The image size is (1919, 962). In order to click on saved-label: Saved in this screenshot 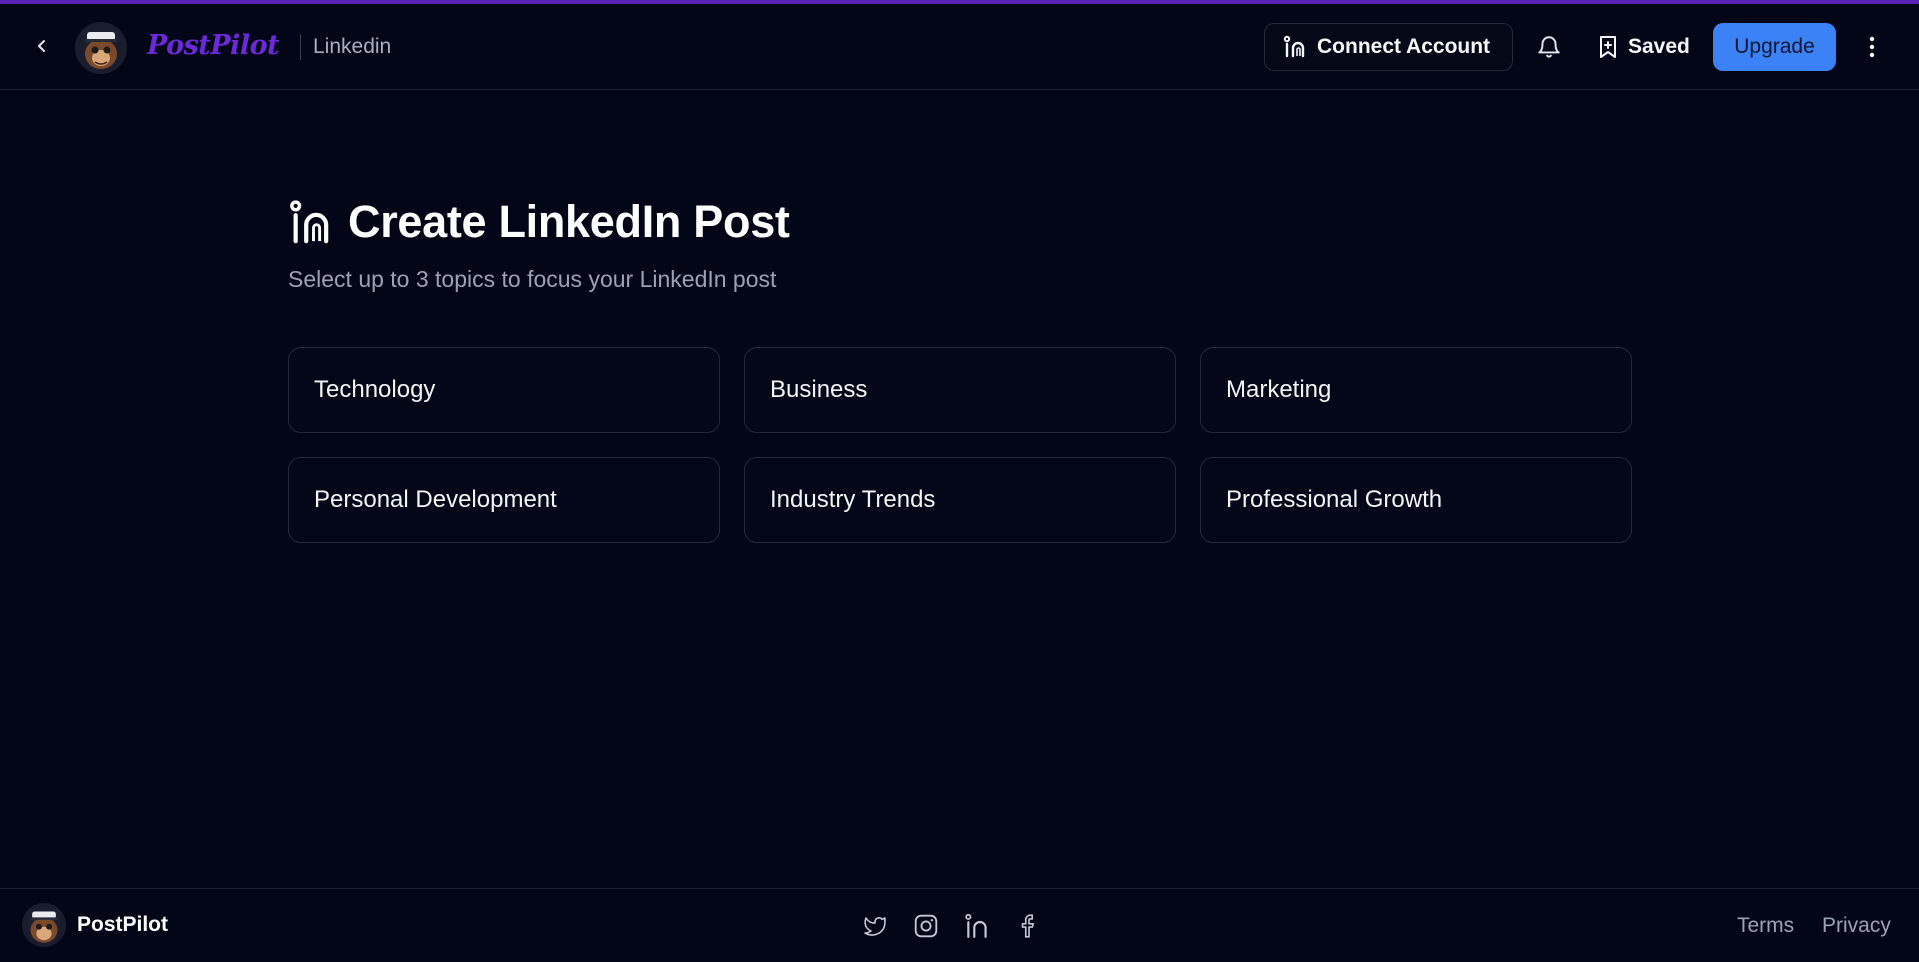, I will do `click(1659, 46)`.